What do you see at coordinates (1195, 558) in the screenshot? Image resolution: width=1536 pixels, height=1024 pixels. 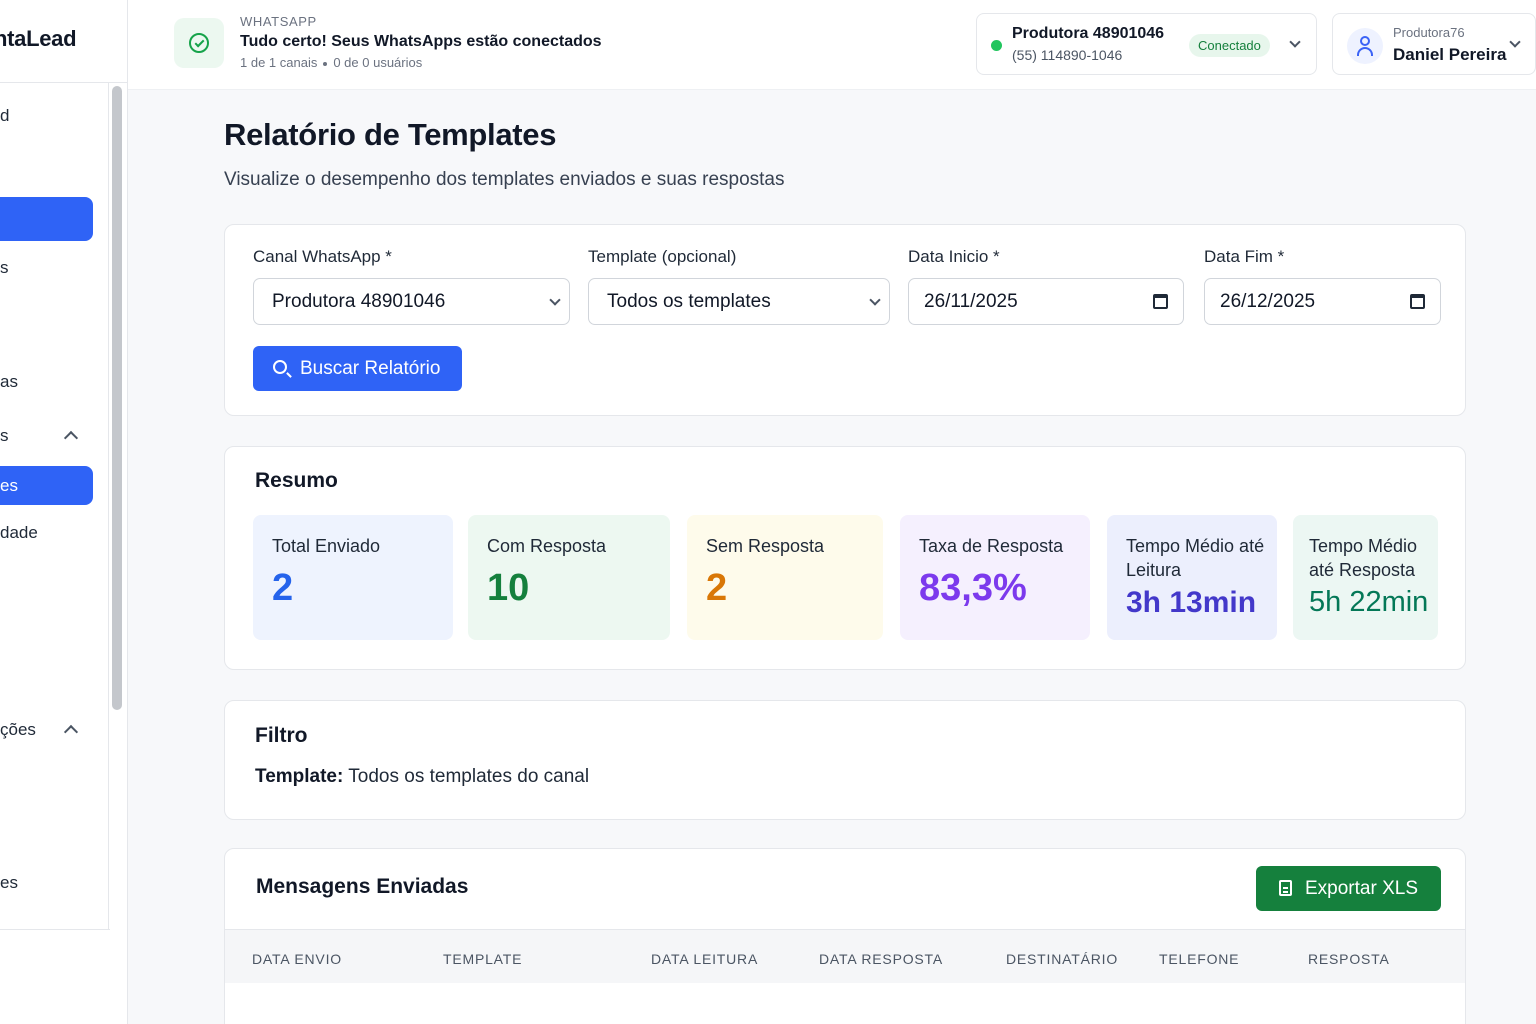 I see `stat-label: Tempo Médio até Leitura` at bounding box center [1195, 558].